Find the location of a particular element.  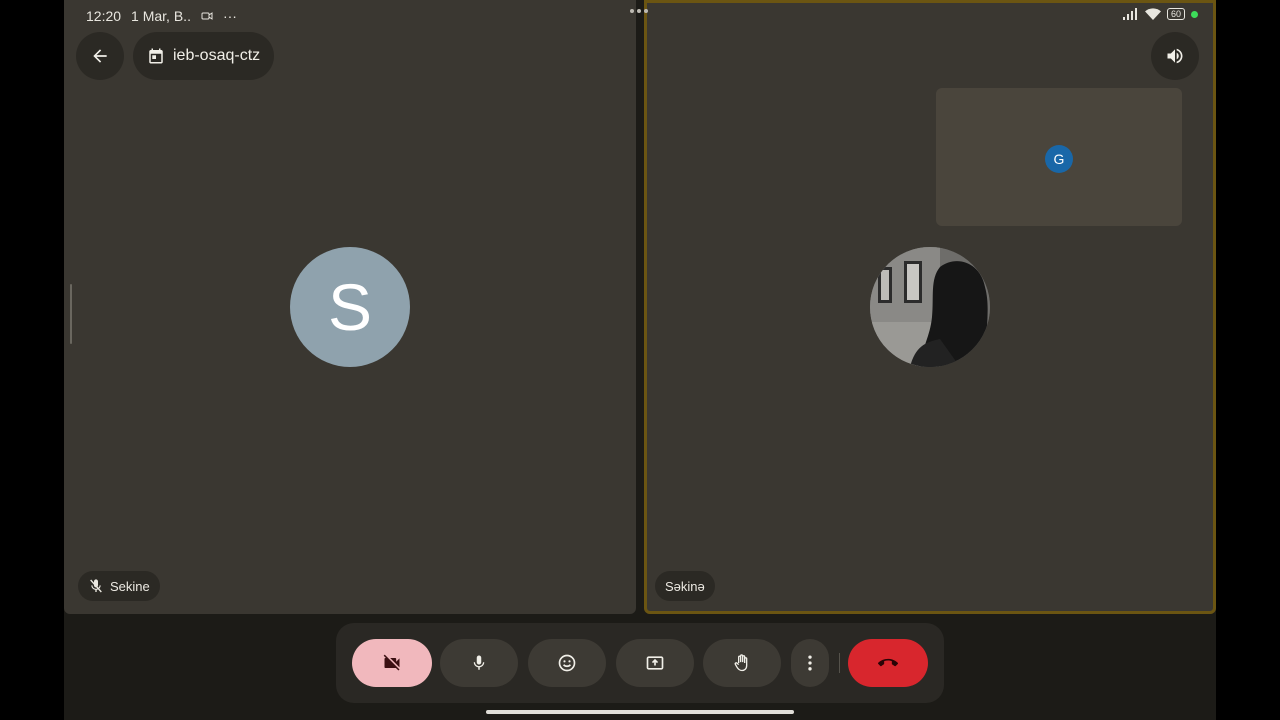

video-off-icon is located at coordinates (391, 662).